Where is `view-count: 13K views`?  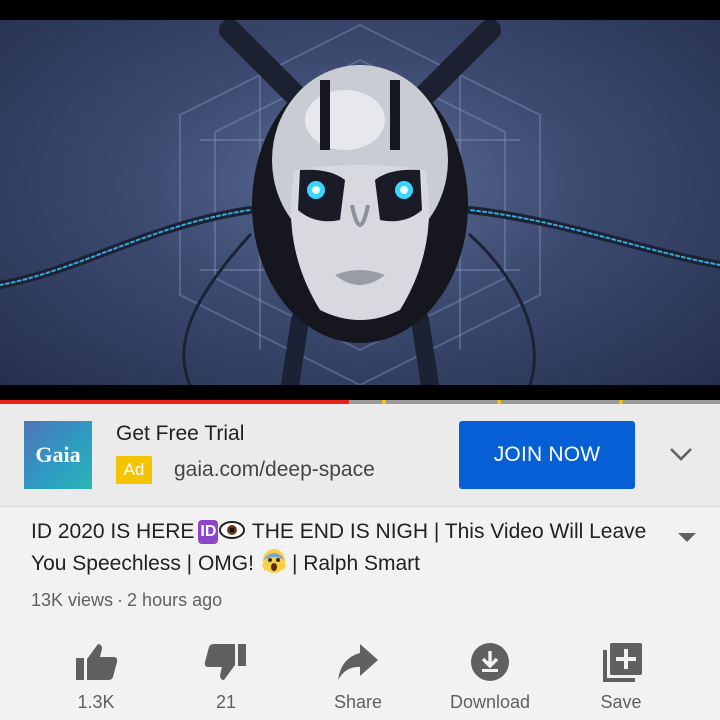 view-count: 13K views is located at coordinates (72, 600).